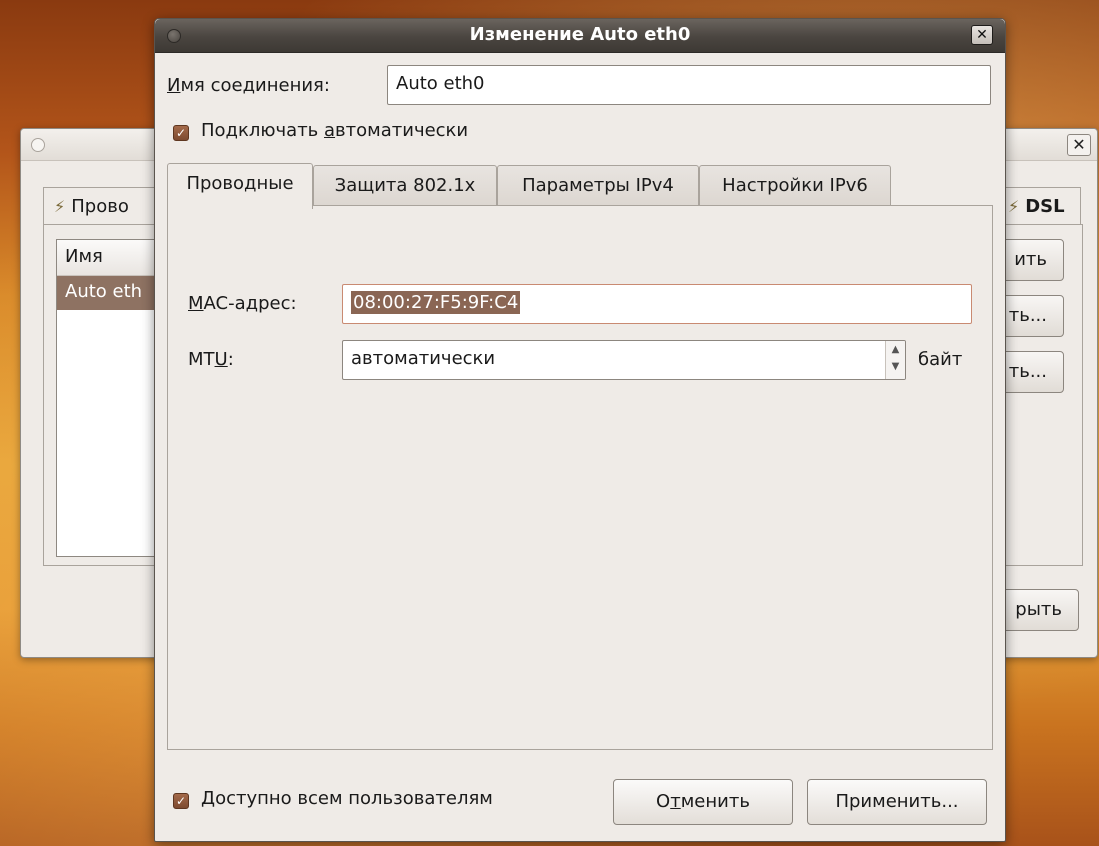 The width and height of the screenshot is (1099, 846). I want to click on tab-dsl-bg: ⚡ DSL, so click(1041, 206).